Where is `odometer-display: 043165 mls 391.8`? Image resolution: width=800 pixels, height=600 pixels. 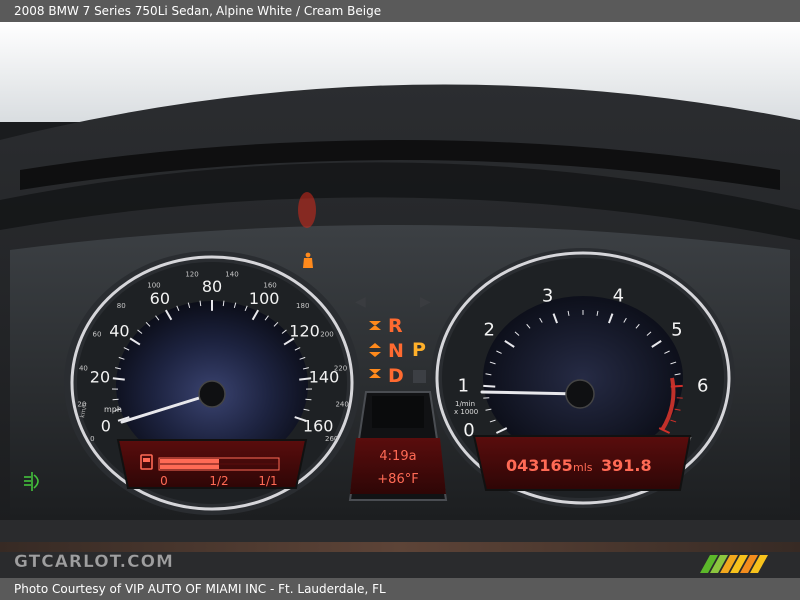
odometer-display: 043165 mls 391.8 is located at coordinates (582, 463).